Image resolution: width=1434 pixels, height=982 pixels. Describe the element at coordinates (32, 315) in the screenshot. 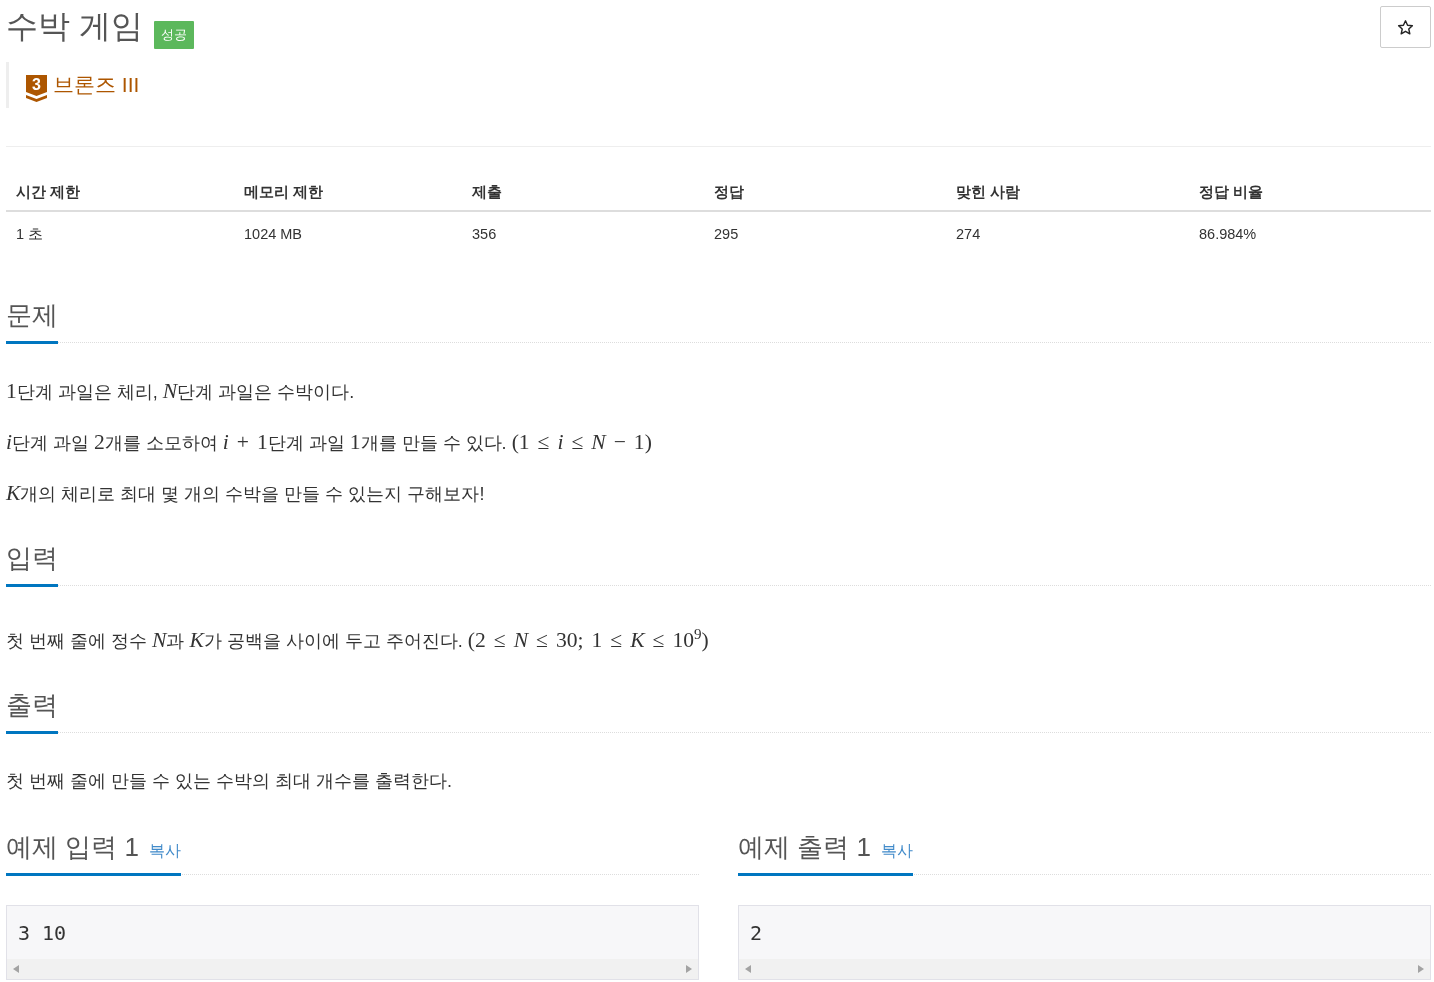

I see `section-heading: 문제` at that location.